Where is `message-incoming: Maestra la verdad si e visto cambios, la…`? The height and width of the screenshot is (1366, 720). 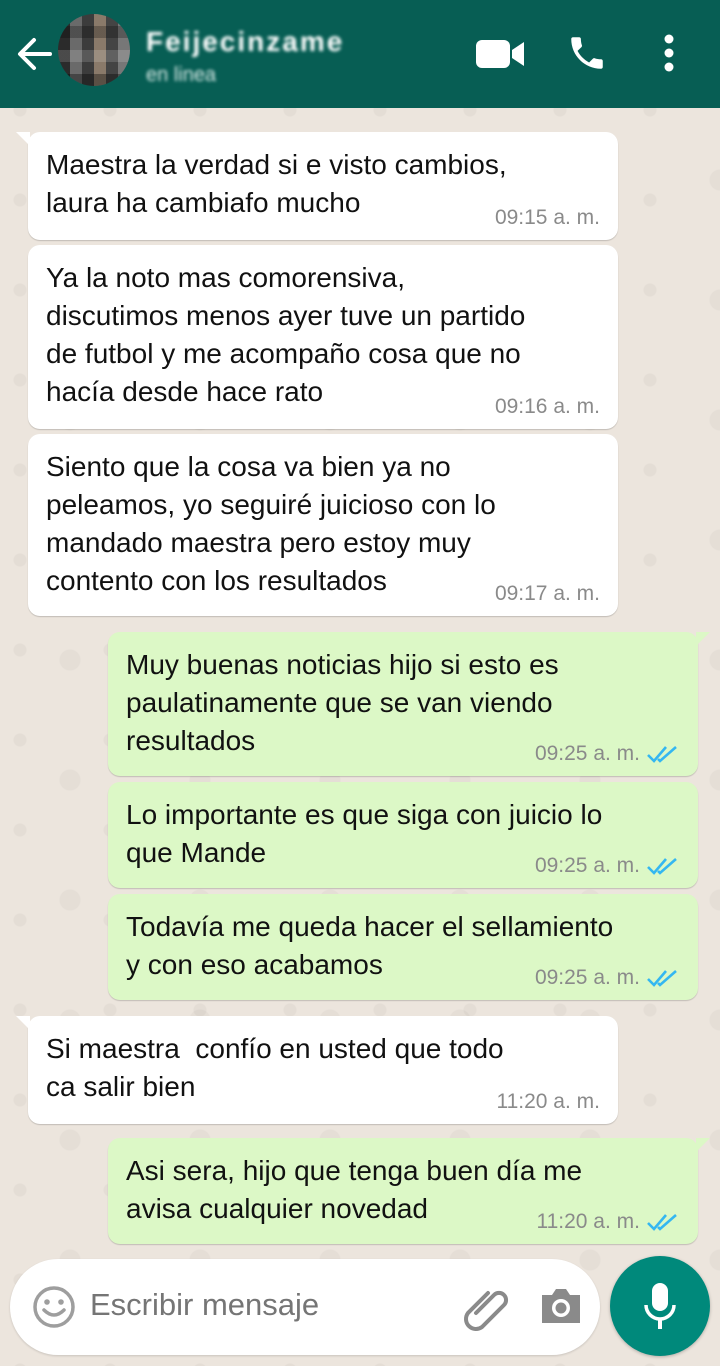
message-incoming: Maestra la verdad si e visto cambios, la… is located at coordinates (317, 186).